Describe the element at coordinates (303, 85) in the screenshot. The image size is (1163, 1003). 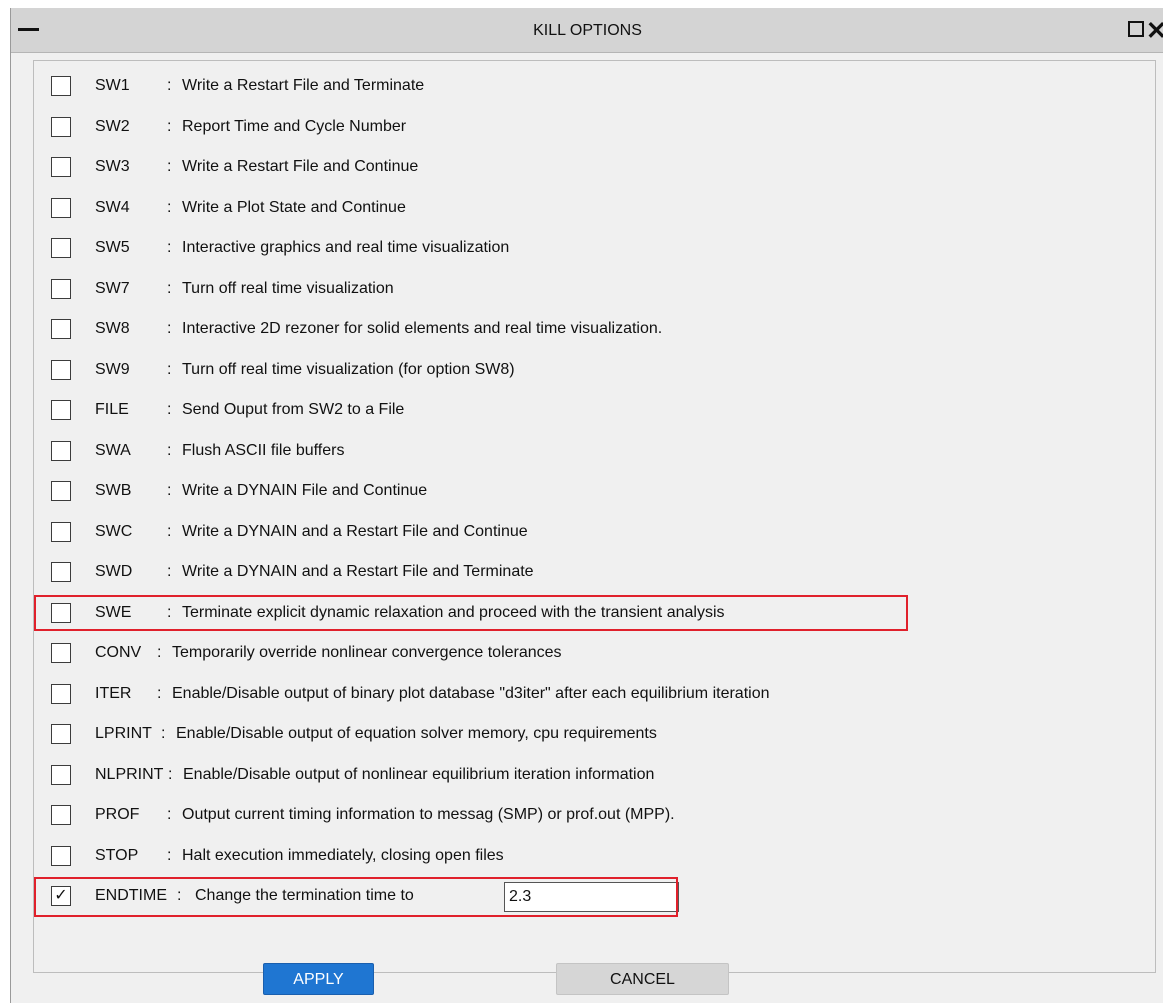
I see `option-description: Write a Restart File and Terminate` at that location.